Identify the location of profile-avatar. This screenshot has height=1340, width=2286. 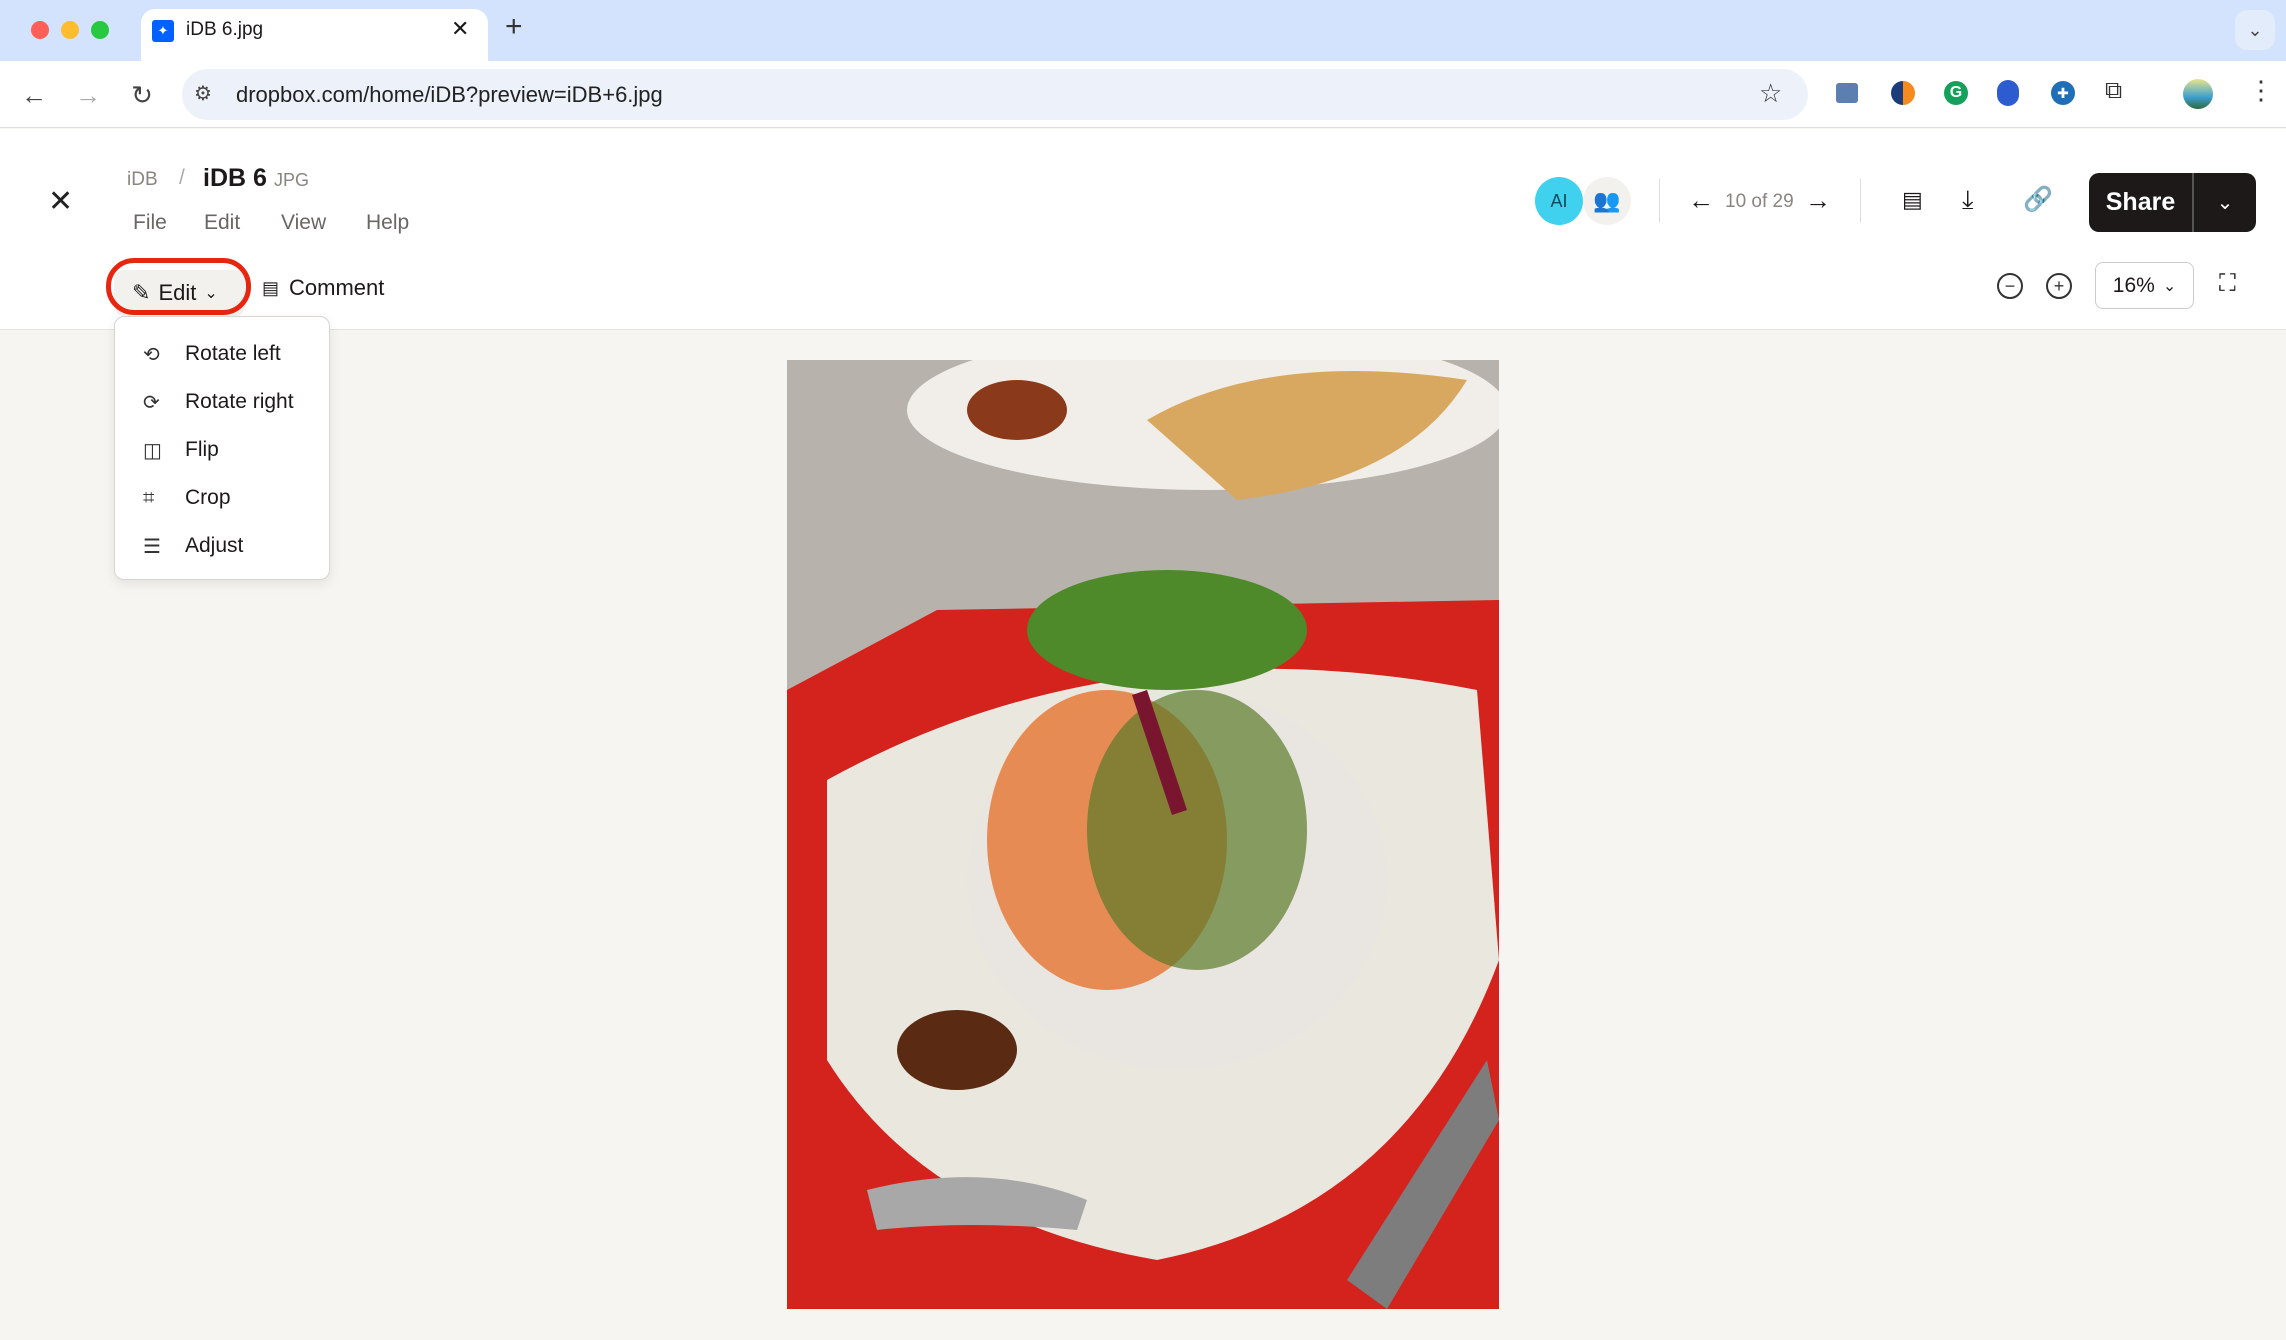
(2198, 94).